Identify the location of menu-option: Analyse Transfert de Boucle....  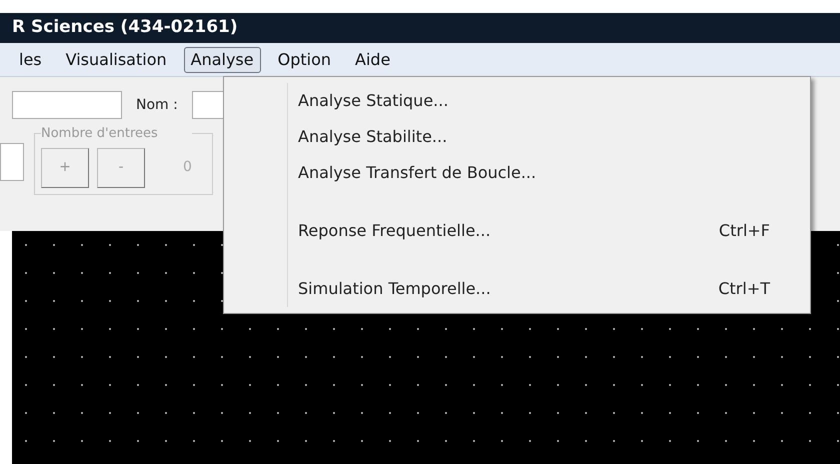
(529, 173).